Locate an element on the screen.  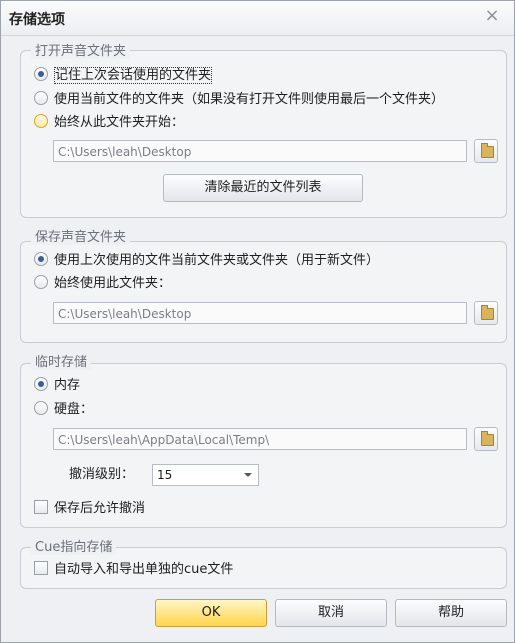
dialog-title: 存储选项 is located at coordinates (37, 20).